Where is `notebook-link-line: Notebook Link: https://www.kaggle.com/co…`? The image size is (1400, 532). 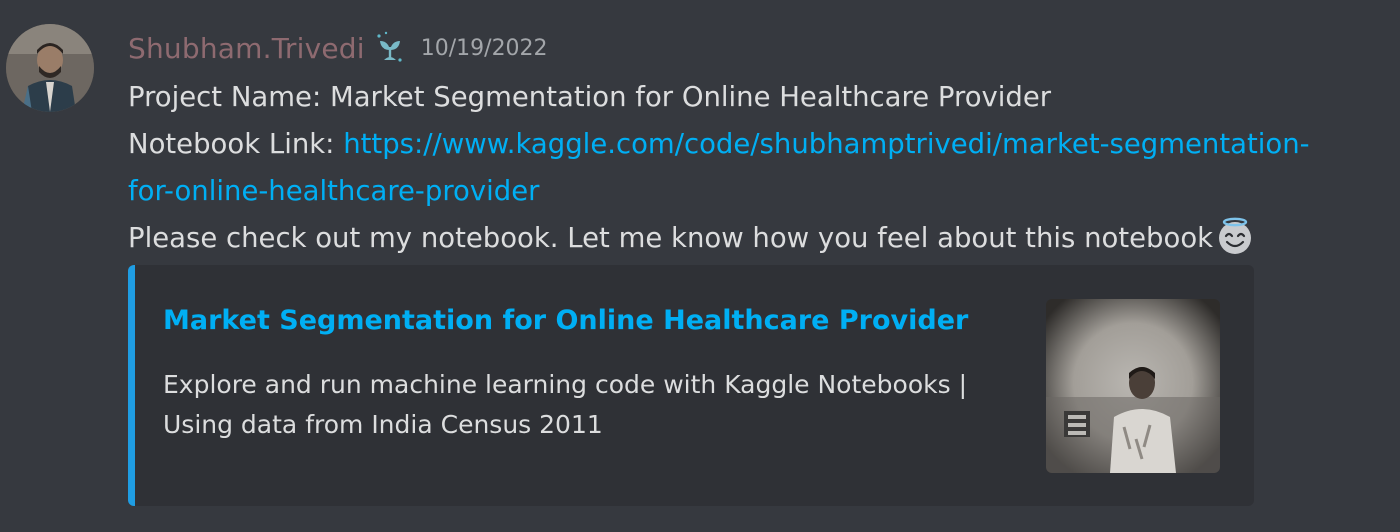
notebook-link-line: Notebook Link: https://www.kaggle.com/co… is located at coordinates (758, 144).